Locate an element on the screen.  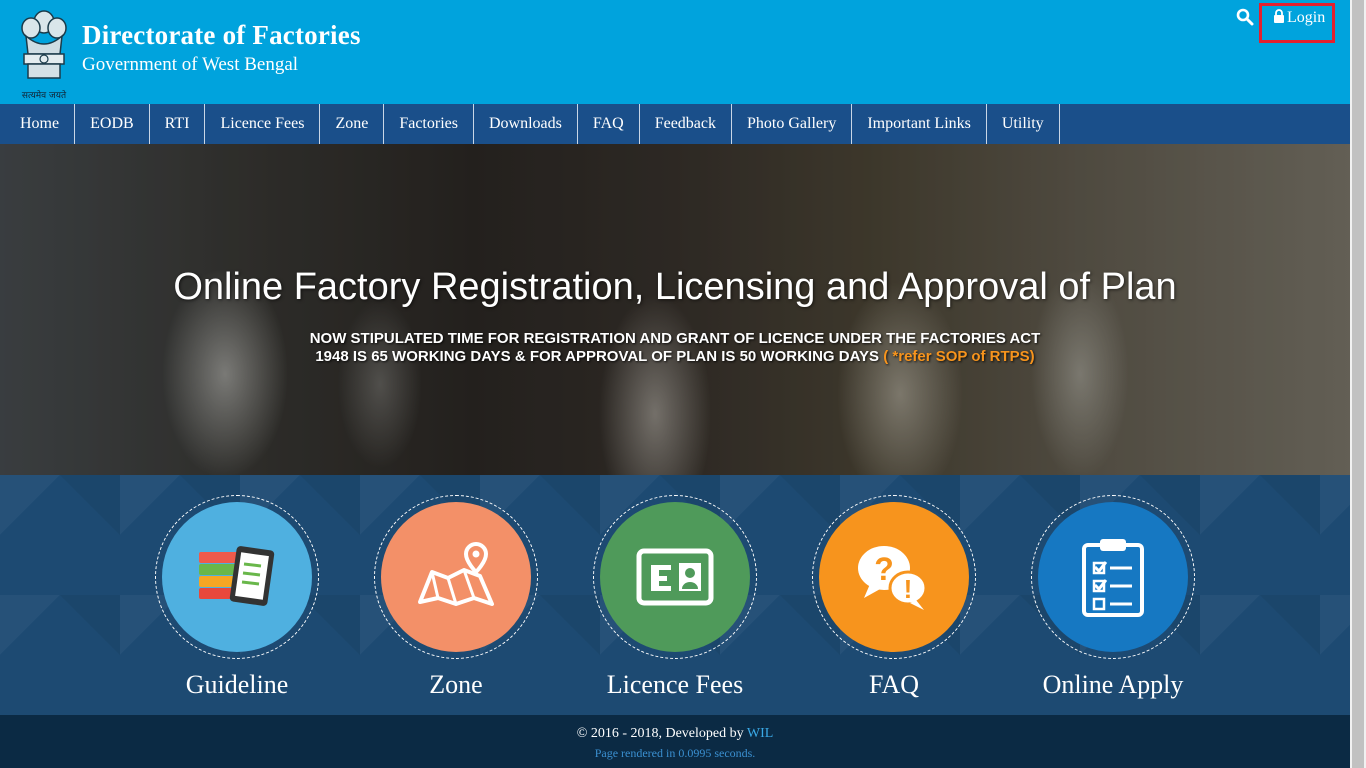
feature-guideline: Guideline is located at coordinates (237, 597).